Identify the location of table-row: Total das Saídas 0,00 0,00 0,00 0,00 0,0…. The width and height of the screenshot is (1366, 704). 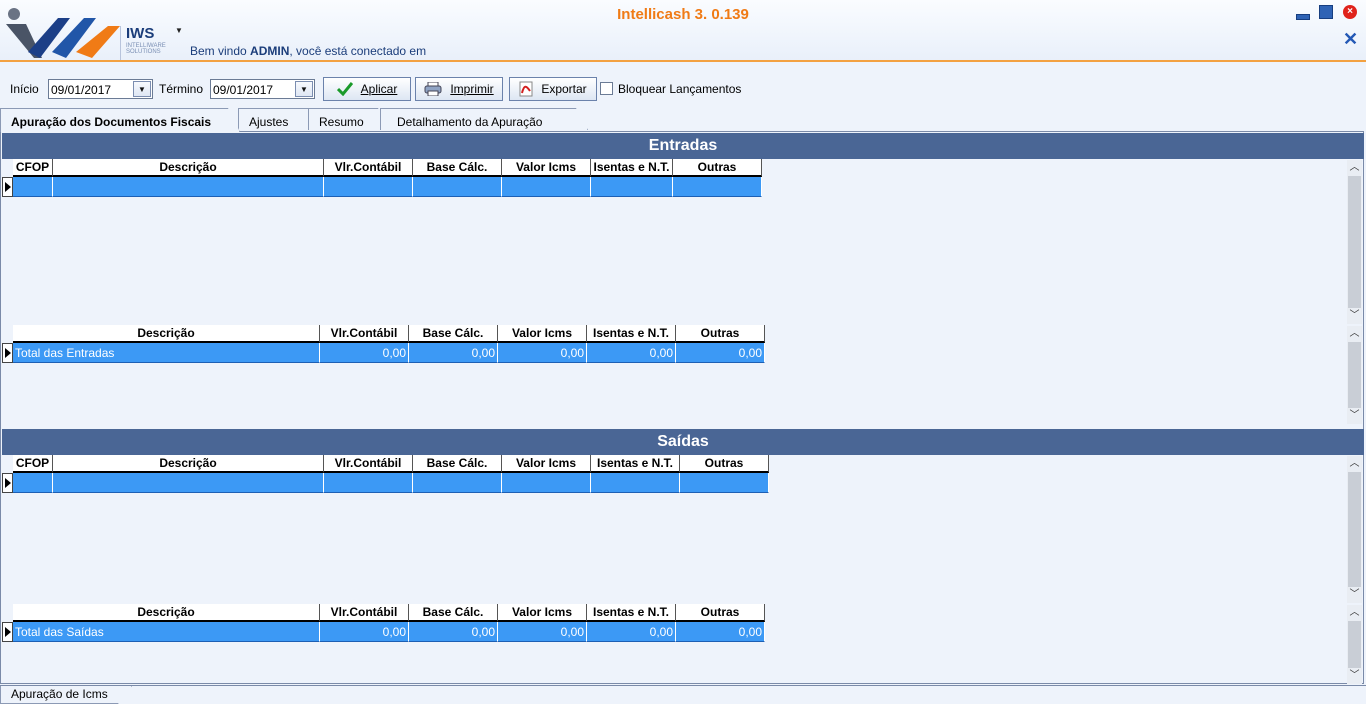
(383, 632).